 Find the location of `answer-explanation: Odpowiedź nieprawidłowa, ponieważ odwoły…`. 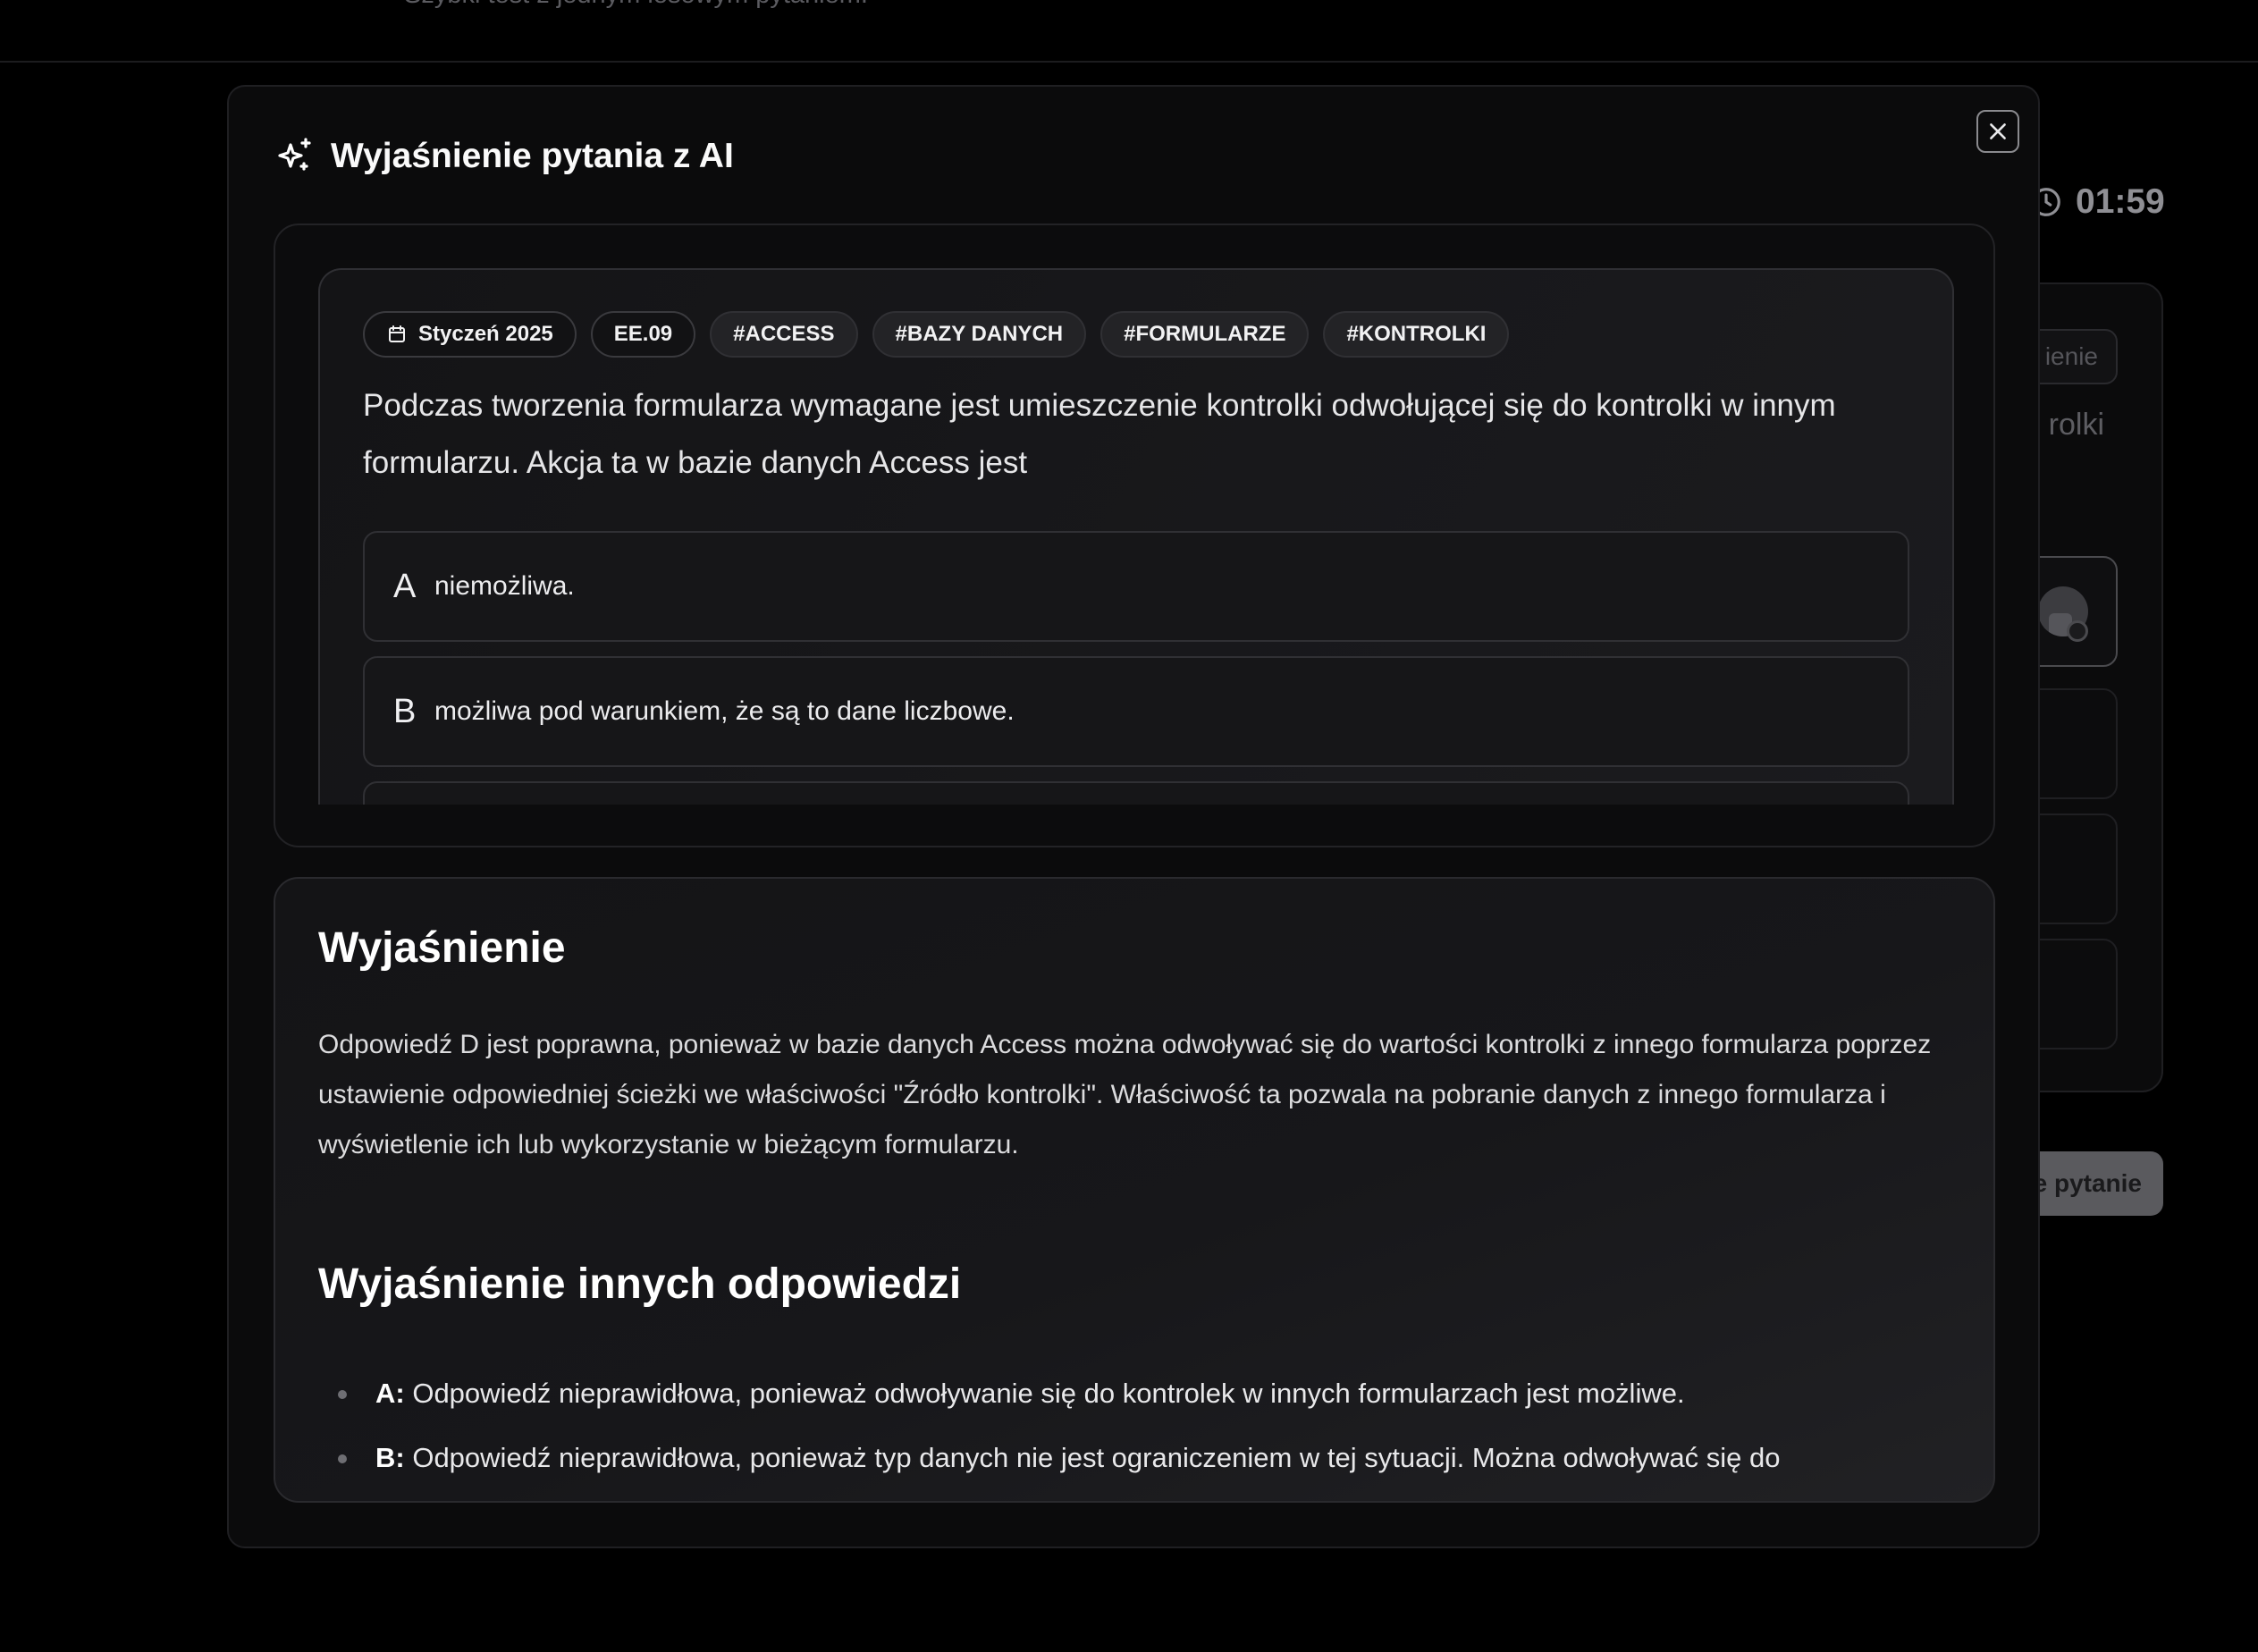

answer-explanation: Odpowiedź nieprawidłowa, ponieważ odwoły… is located at coordinates (1044, 1393).